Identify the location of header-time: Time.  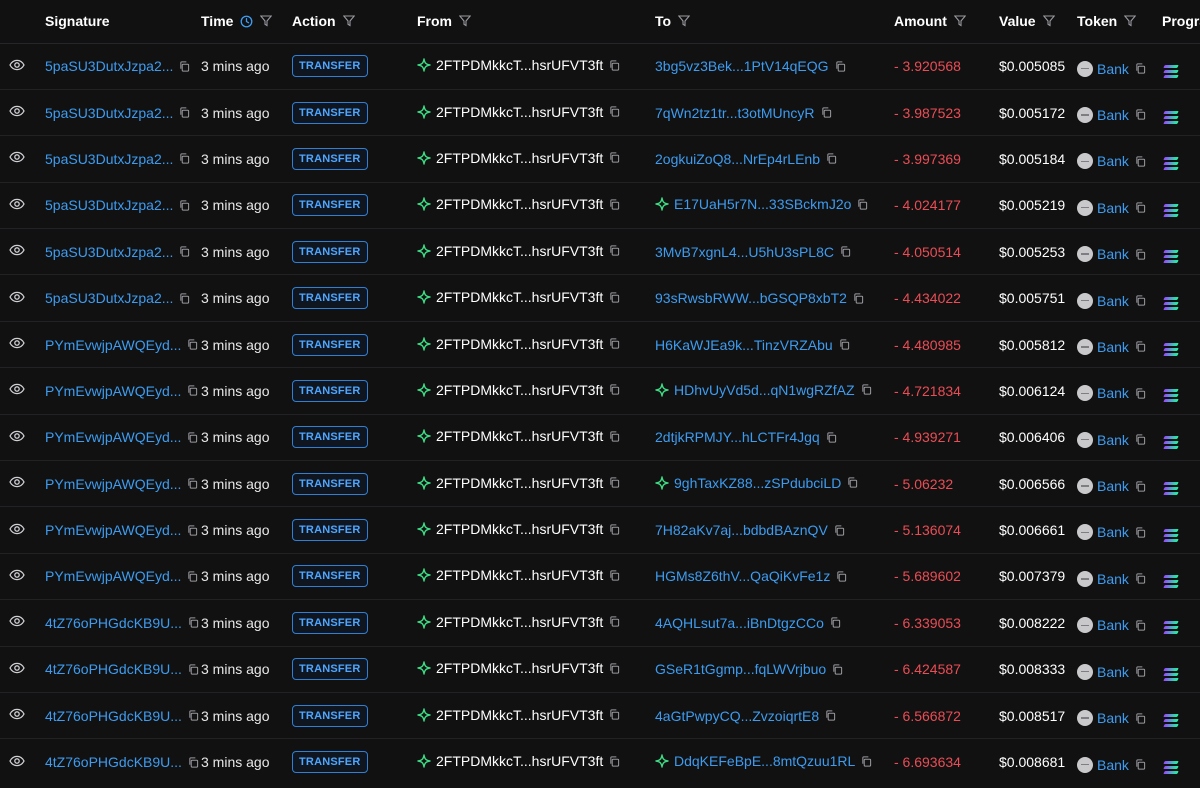
(246, 21).